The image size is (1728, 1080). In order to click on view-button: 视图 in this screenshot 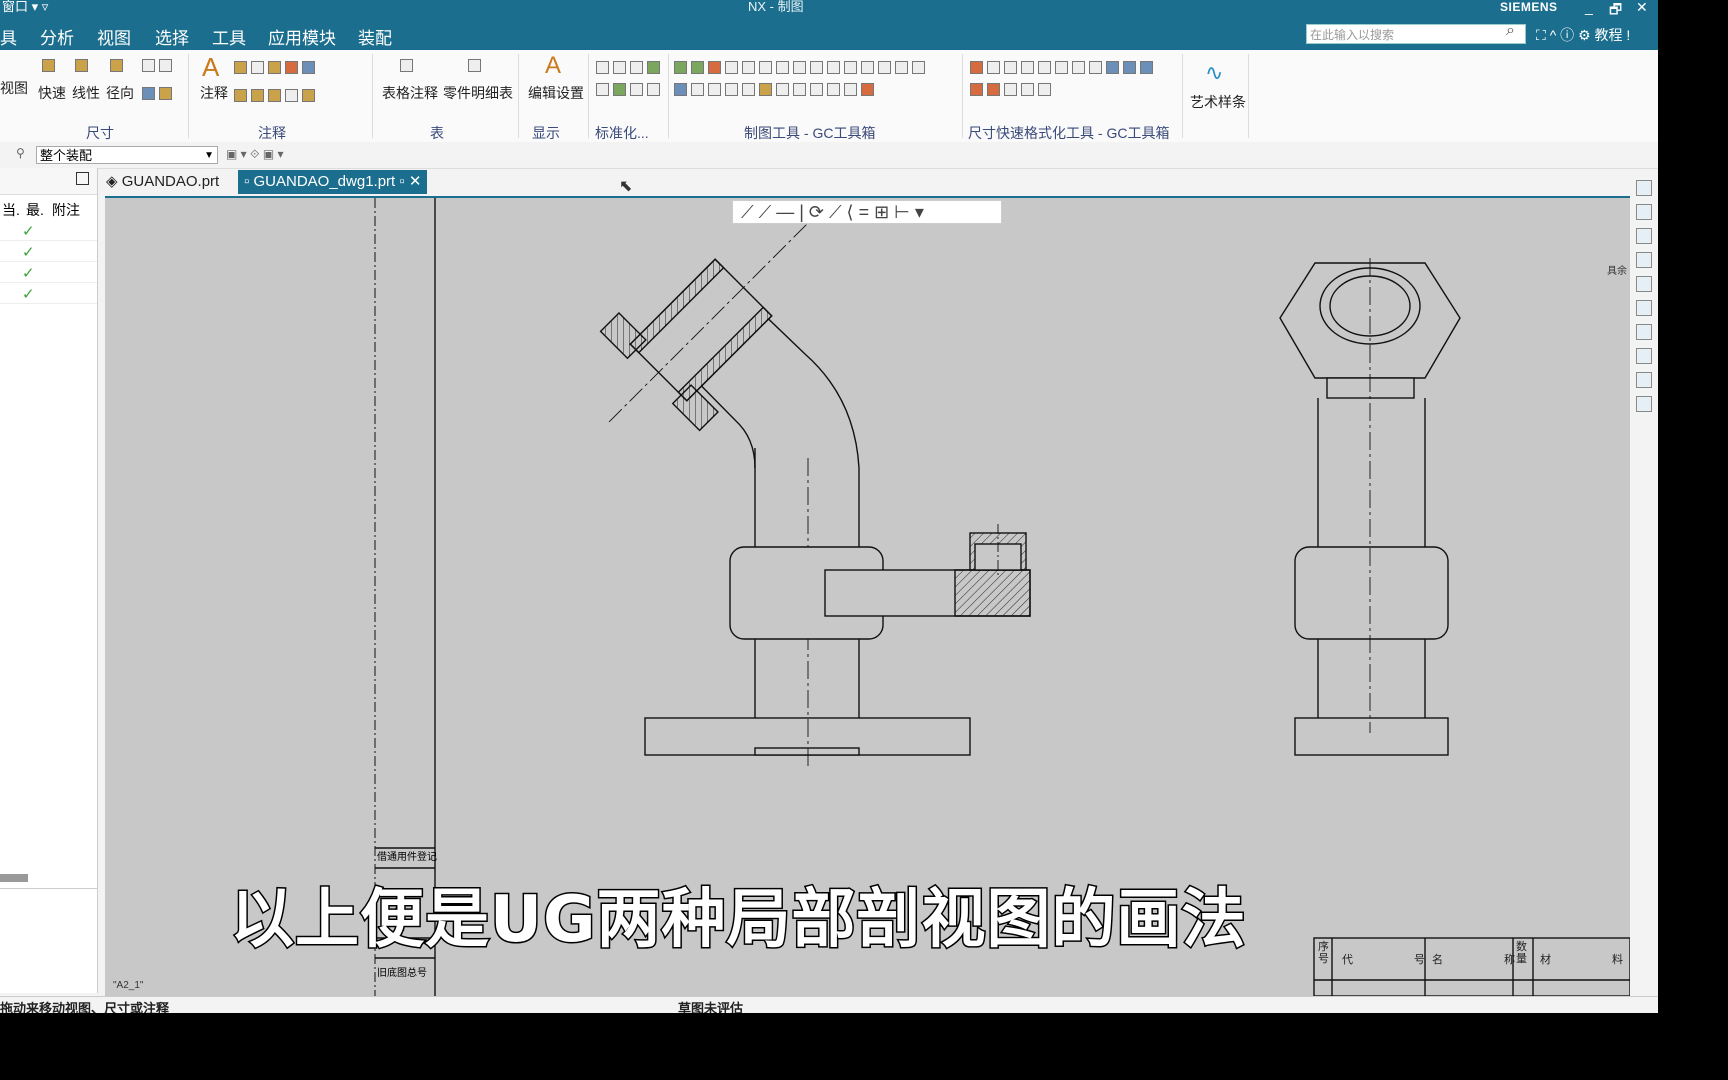, I will do `click(14, 88)`.